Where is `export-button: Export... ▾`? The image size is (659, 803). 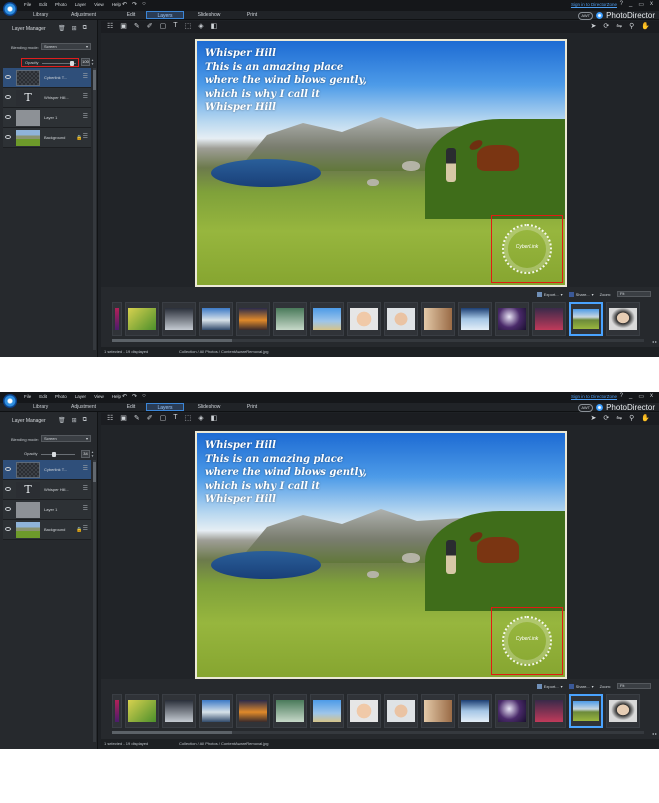
export-button: Export... ▾ is located at coordinates (549, 294).